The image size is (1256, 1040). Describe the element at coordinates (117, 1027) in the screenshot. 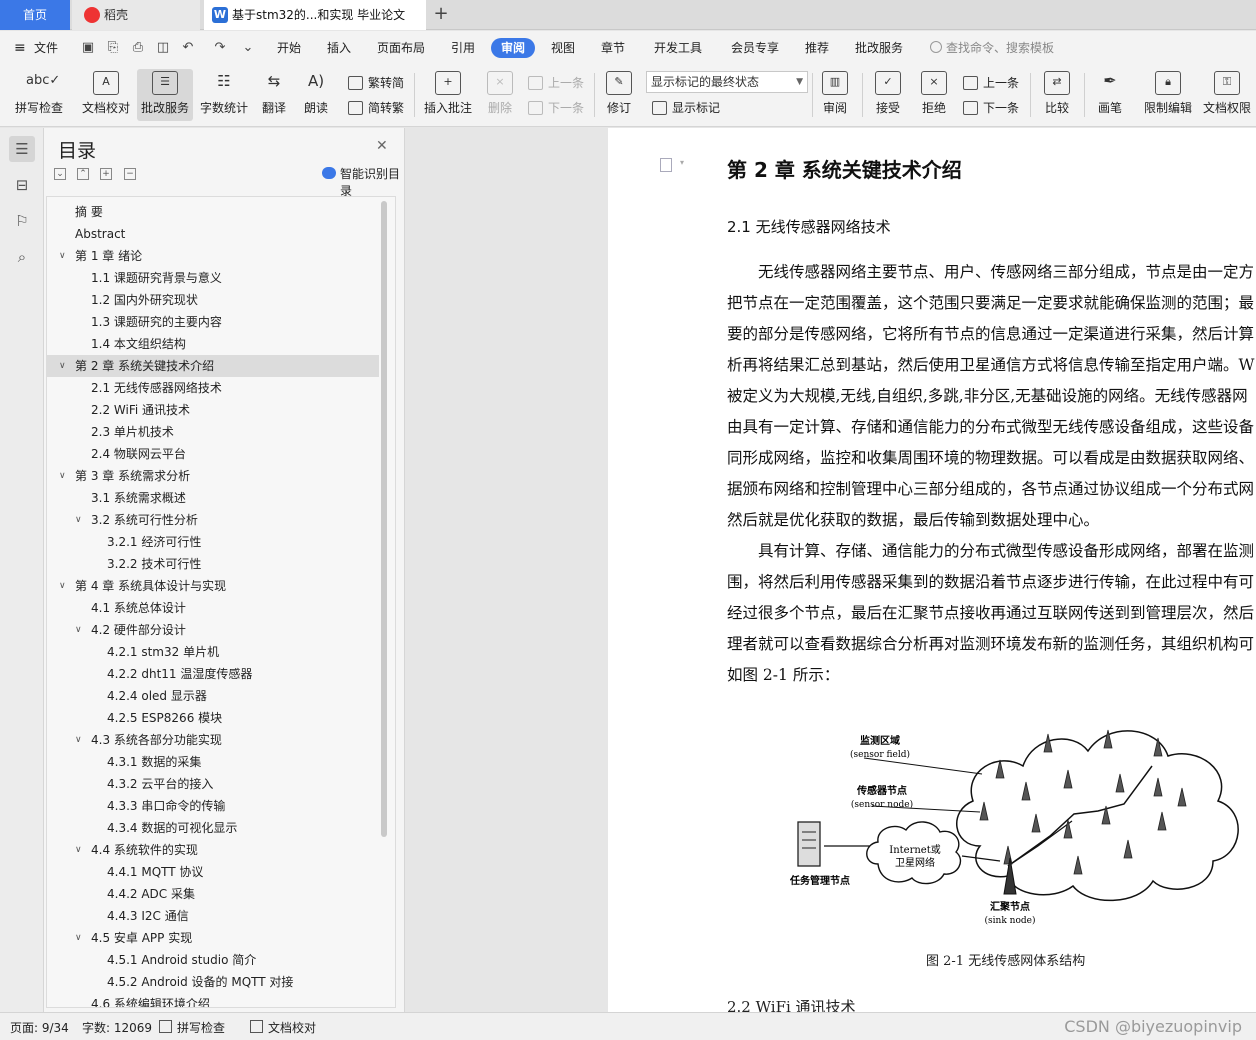

I see `word-count: 字数: 12069` at that location.